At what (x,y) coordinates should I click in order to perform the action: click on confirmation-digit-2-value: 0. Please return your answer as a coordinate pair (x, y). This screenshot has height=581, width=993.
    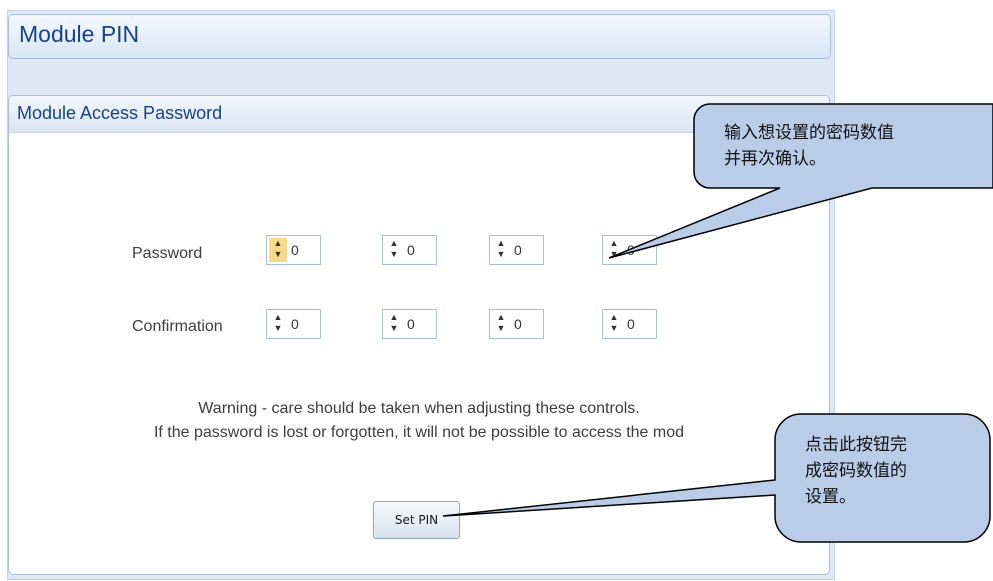
    Looking at the image, I should click on (411, 324).